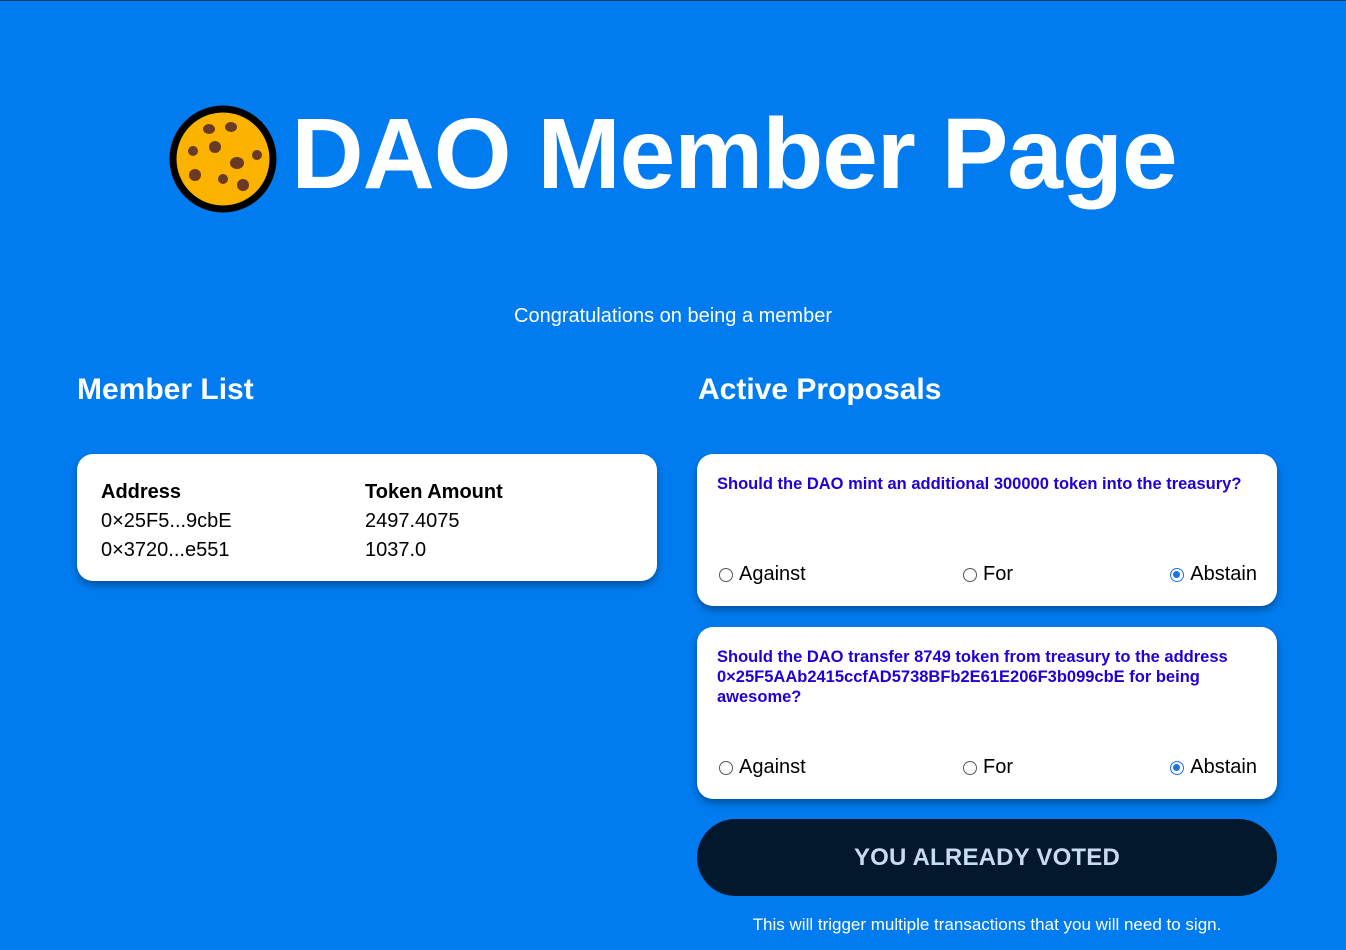 The width and height of the screenshot is (1346, 950). Describe the element at coordinates (165, 550) in the screenshot. I see `member-address: 0×3720...e551` at that location.